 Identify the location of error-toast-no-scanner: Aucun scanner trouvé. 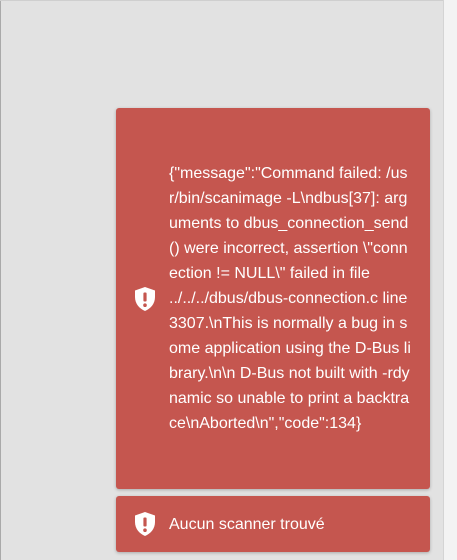
(273, 524).